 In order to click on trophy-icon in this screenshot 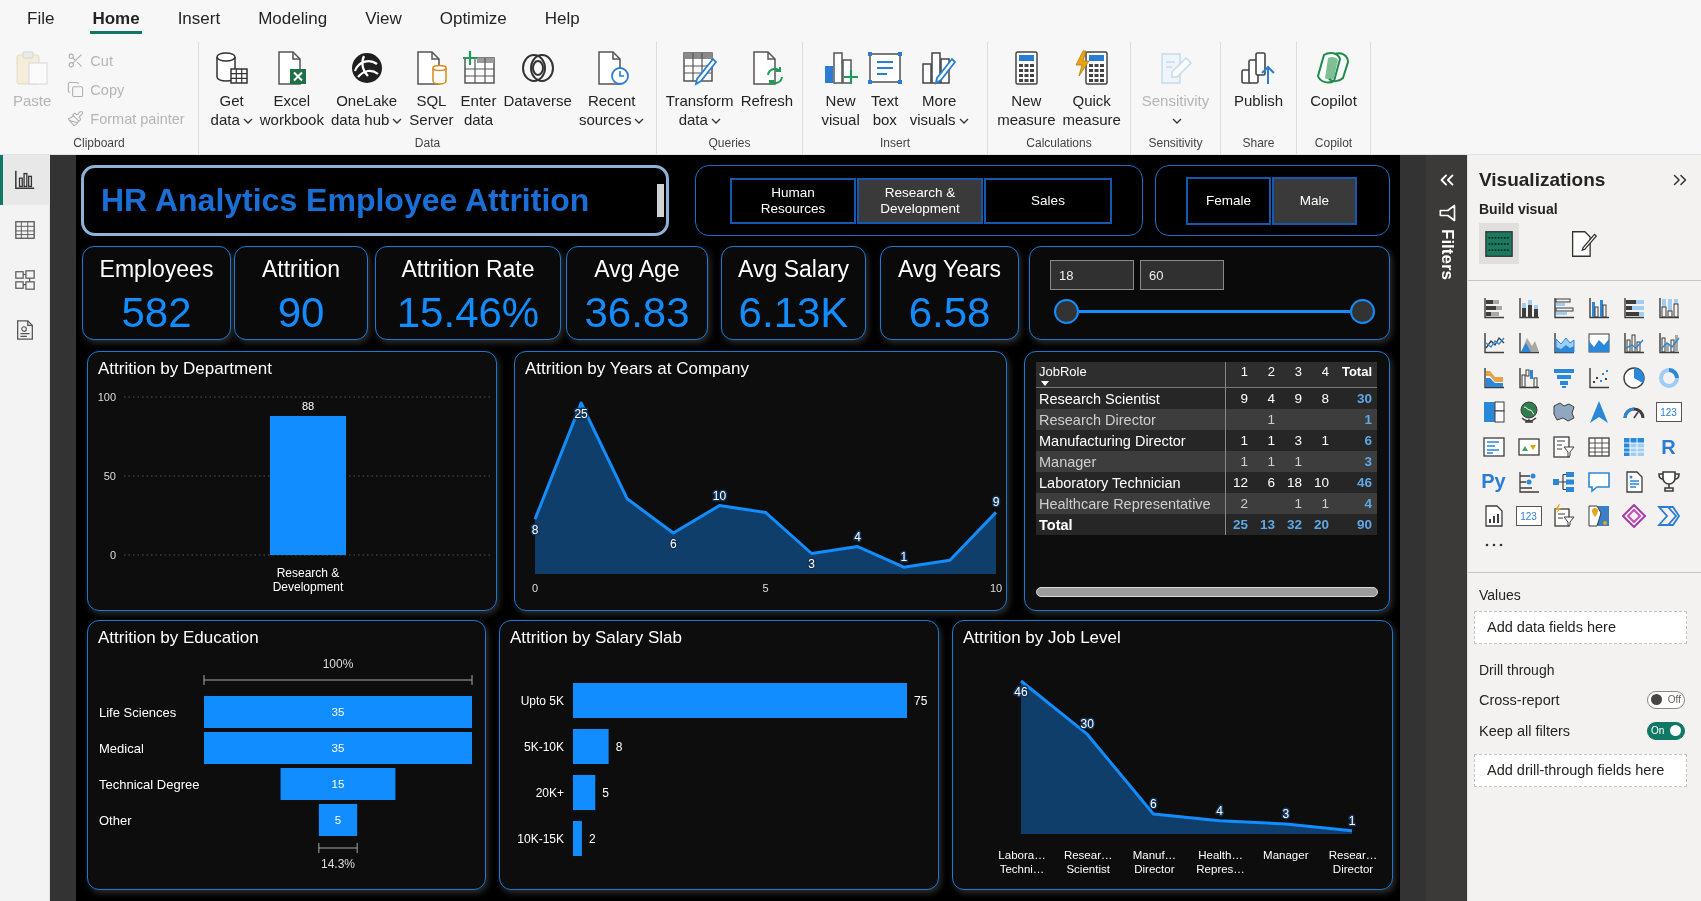, I will do `click(1668, 481)`.